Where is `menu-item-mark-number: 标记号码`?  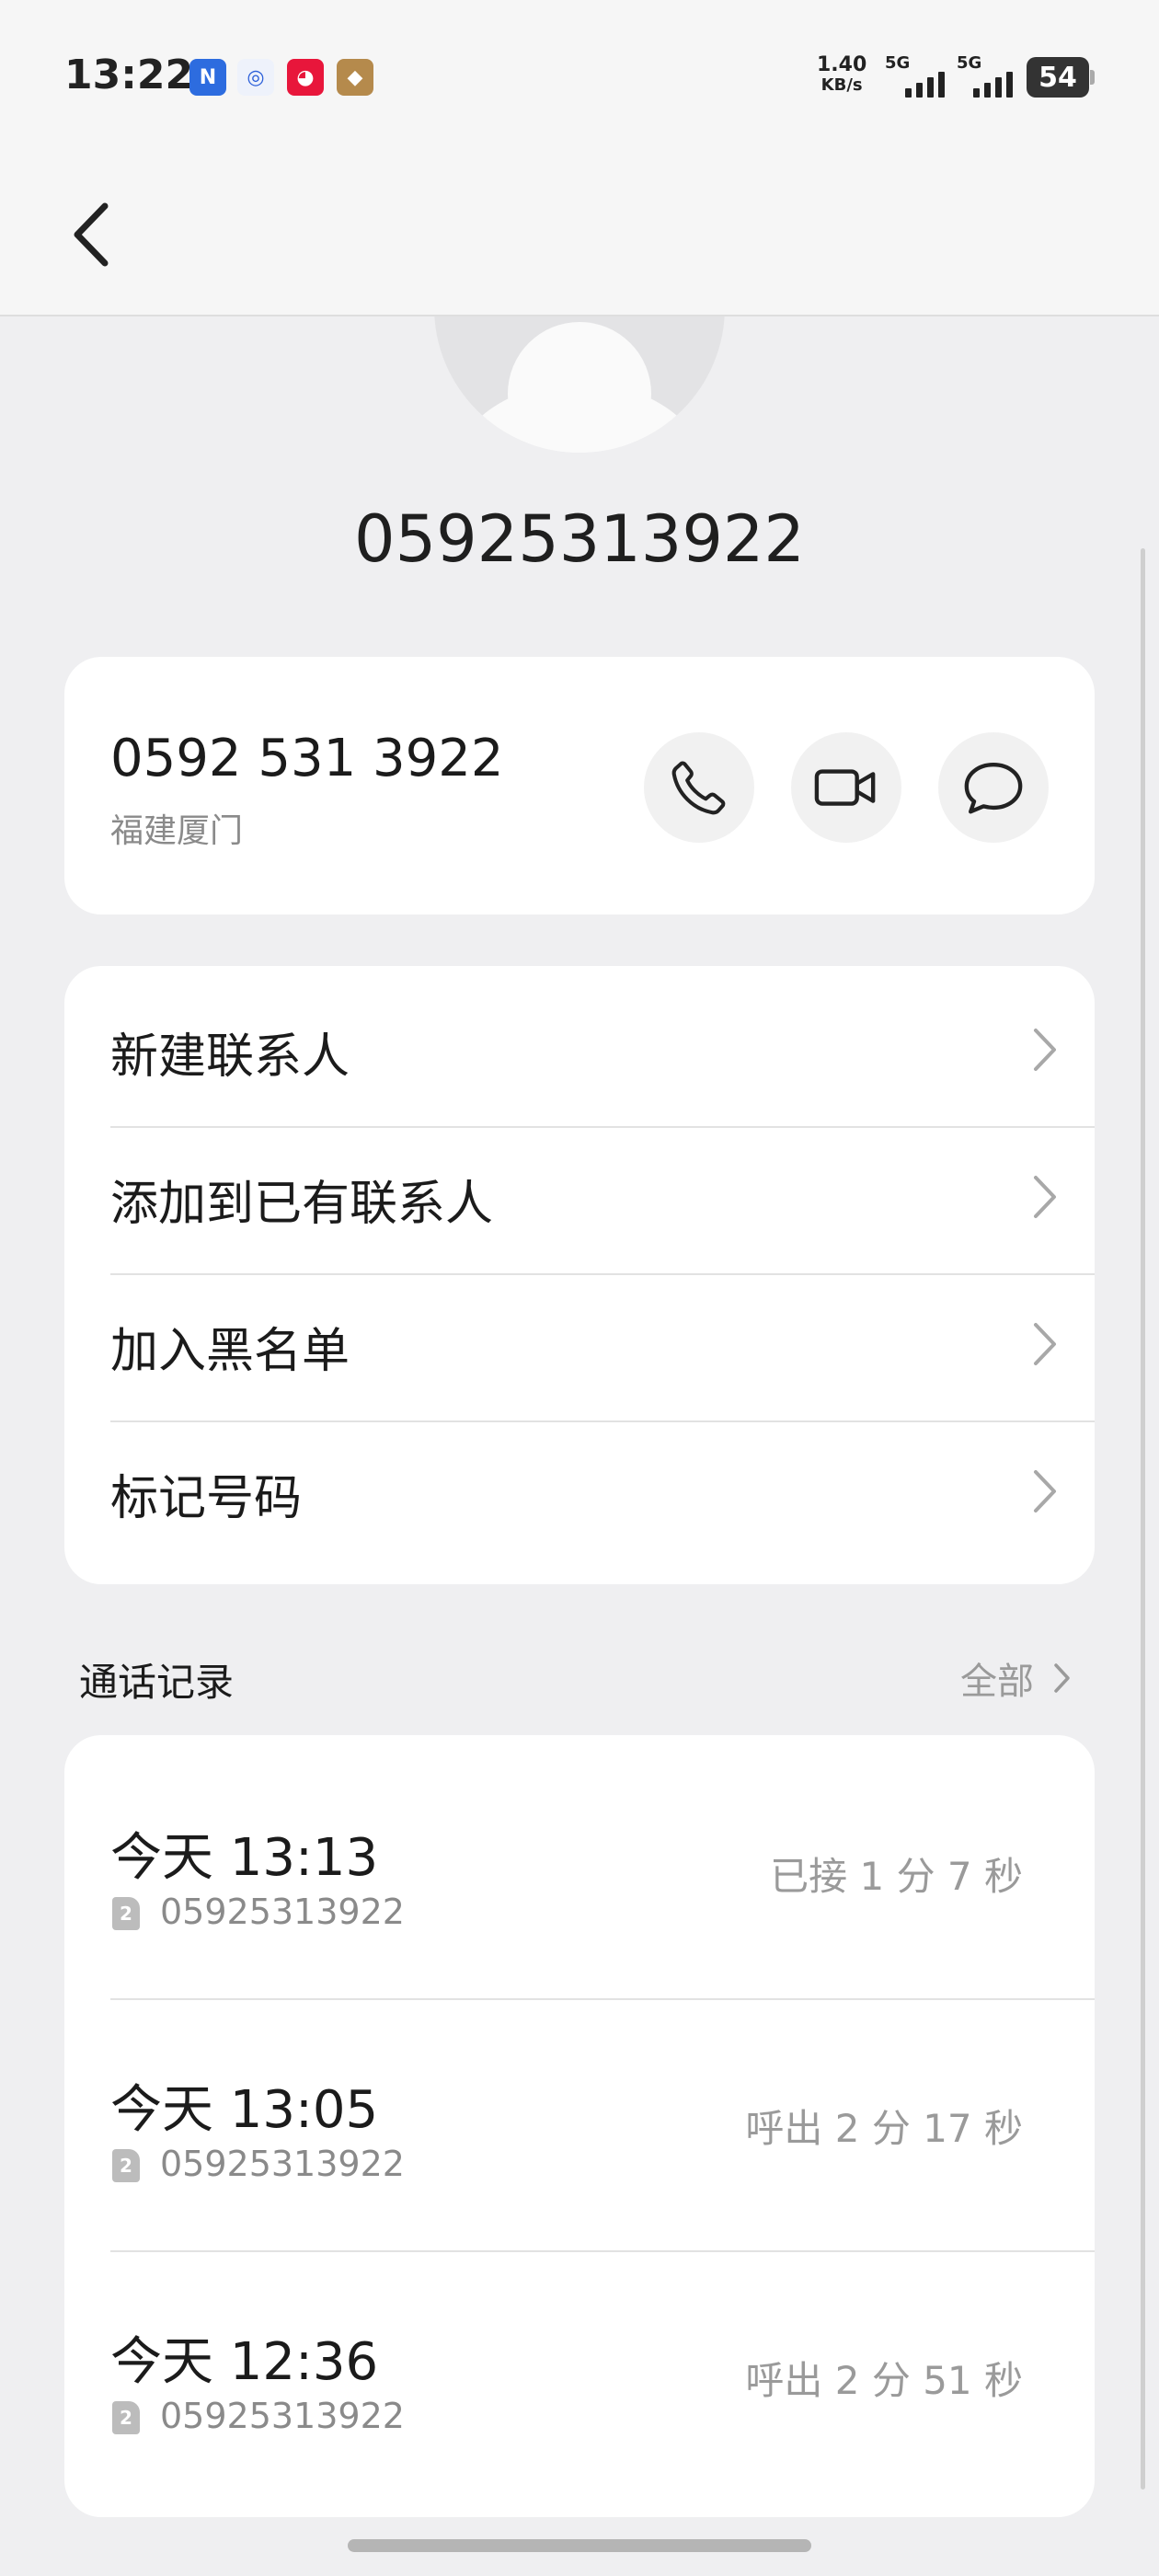 menu-item-mark-number: 标记号码 is located at coordinates (602, 1488).